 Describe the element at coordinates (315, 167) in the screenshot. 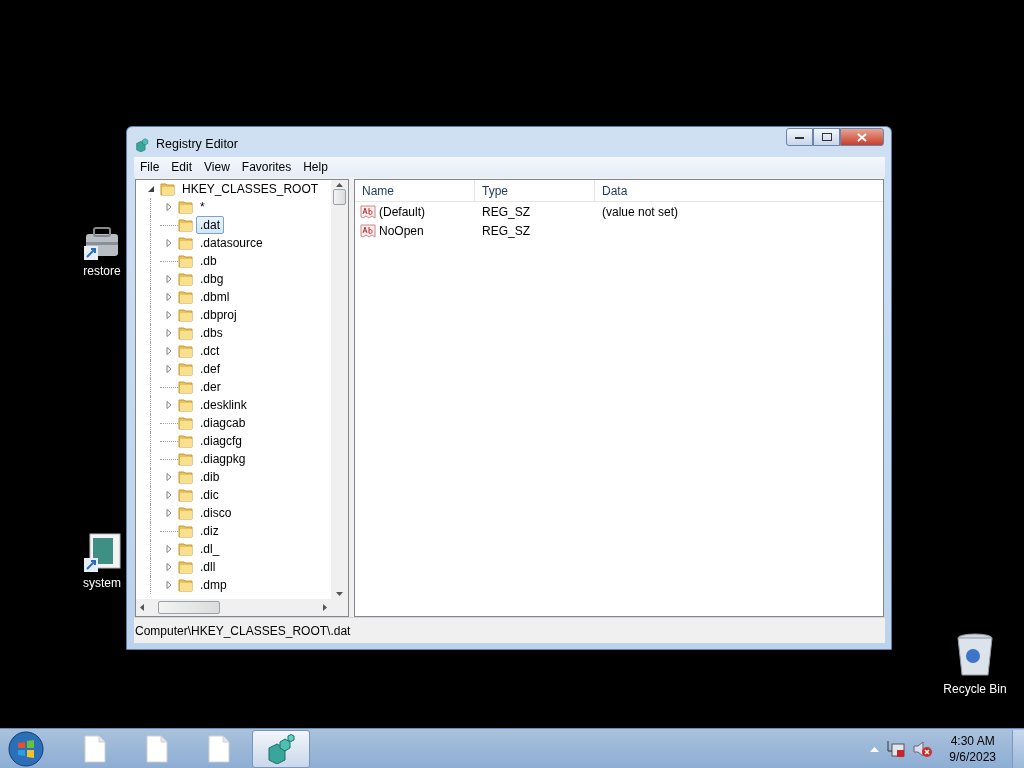

I see `menu-item: Help` at that location.